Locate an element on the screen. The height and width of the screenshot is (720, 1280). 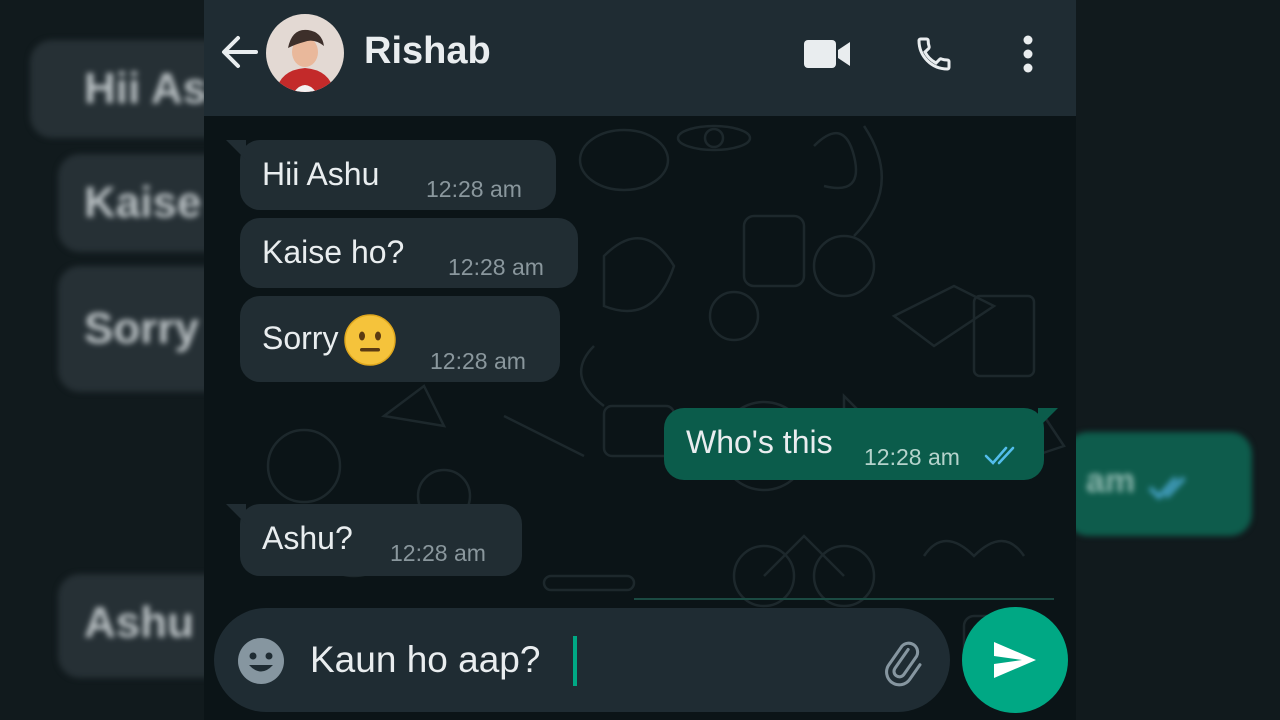
more-options-button is located at coordinates (1028, 54).